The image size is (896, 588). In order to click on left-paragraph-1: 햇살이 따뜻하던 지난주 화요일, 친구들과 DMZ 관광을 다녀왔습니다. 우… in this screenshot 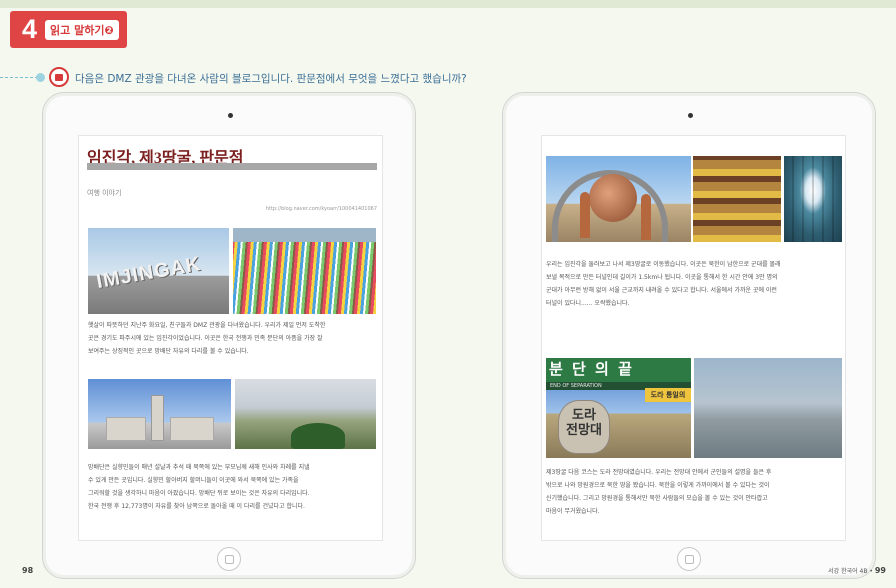, I will do `click(234, 338)`.